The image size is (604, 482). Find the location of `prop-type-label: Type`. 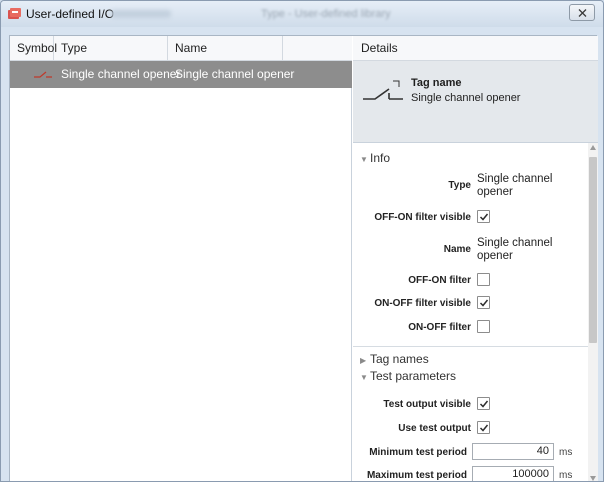

prop-type-label: Type is located at coordinates (459, 185).